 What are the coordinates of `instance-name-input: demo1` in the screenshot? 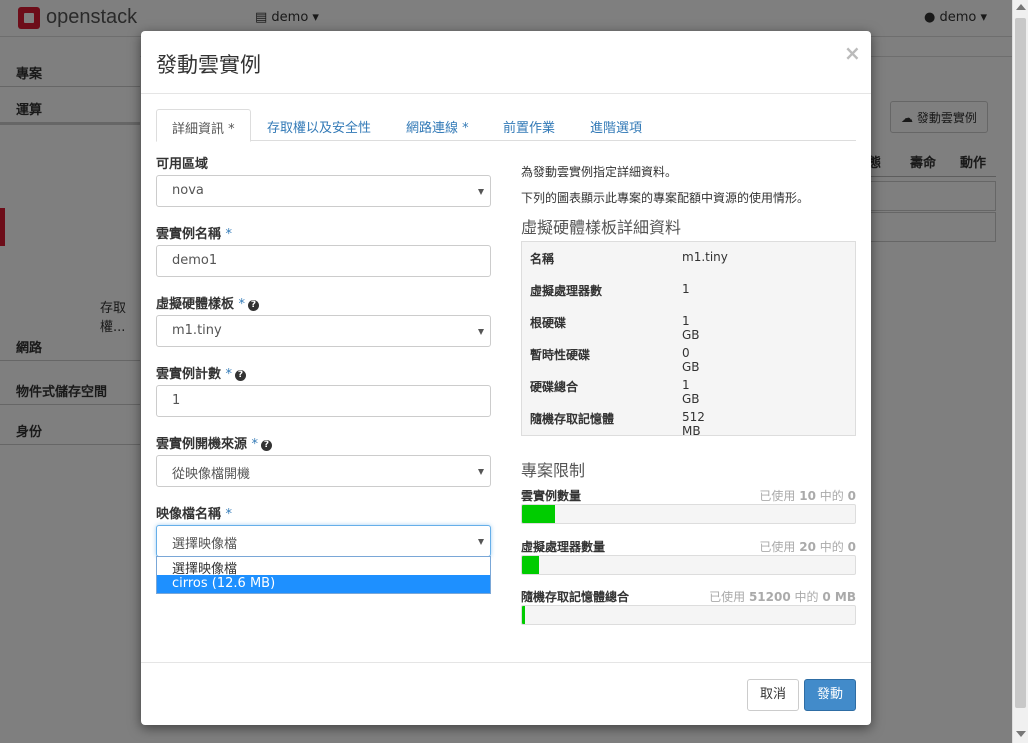 It's located at (323, 261).